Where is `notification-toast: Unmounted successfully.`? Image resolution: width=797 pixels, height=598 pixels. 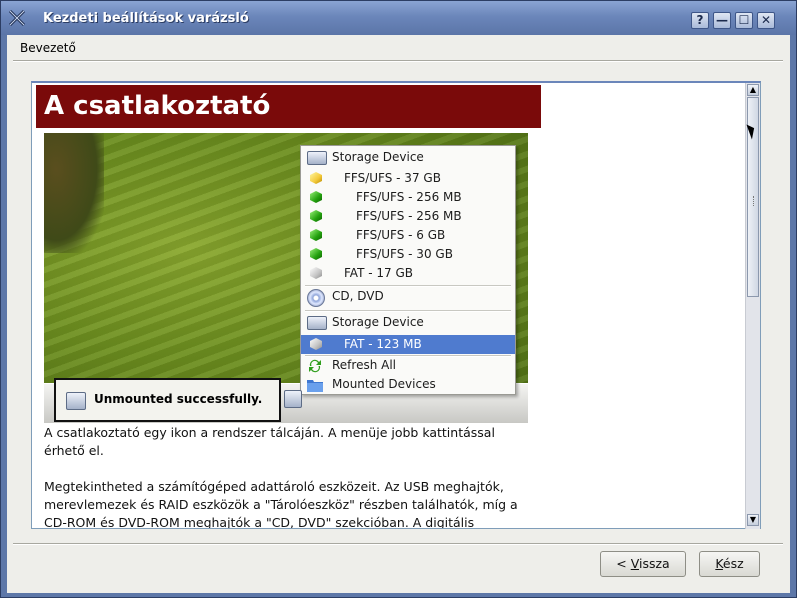
notification-toast: Unmounted successfully. is located at coordinates (167, 400).